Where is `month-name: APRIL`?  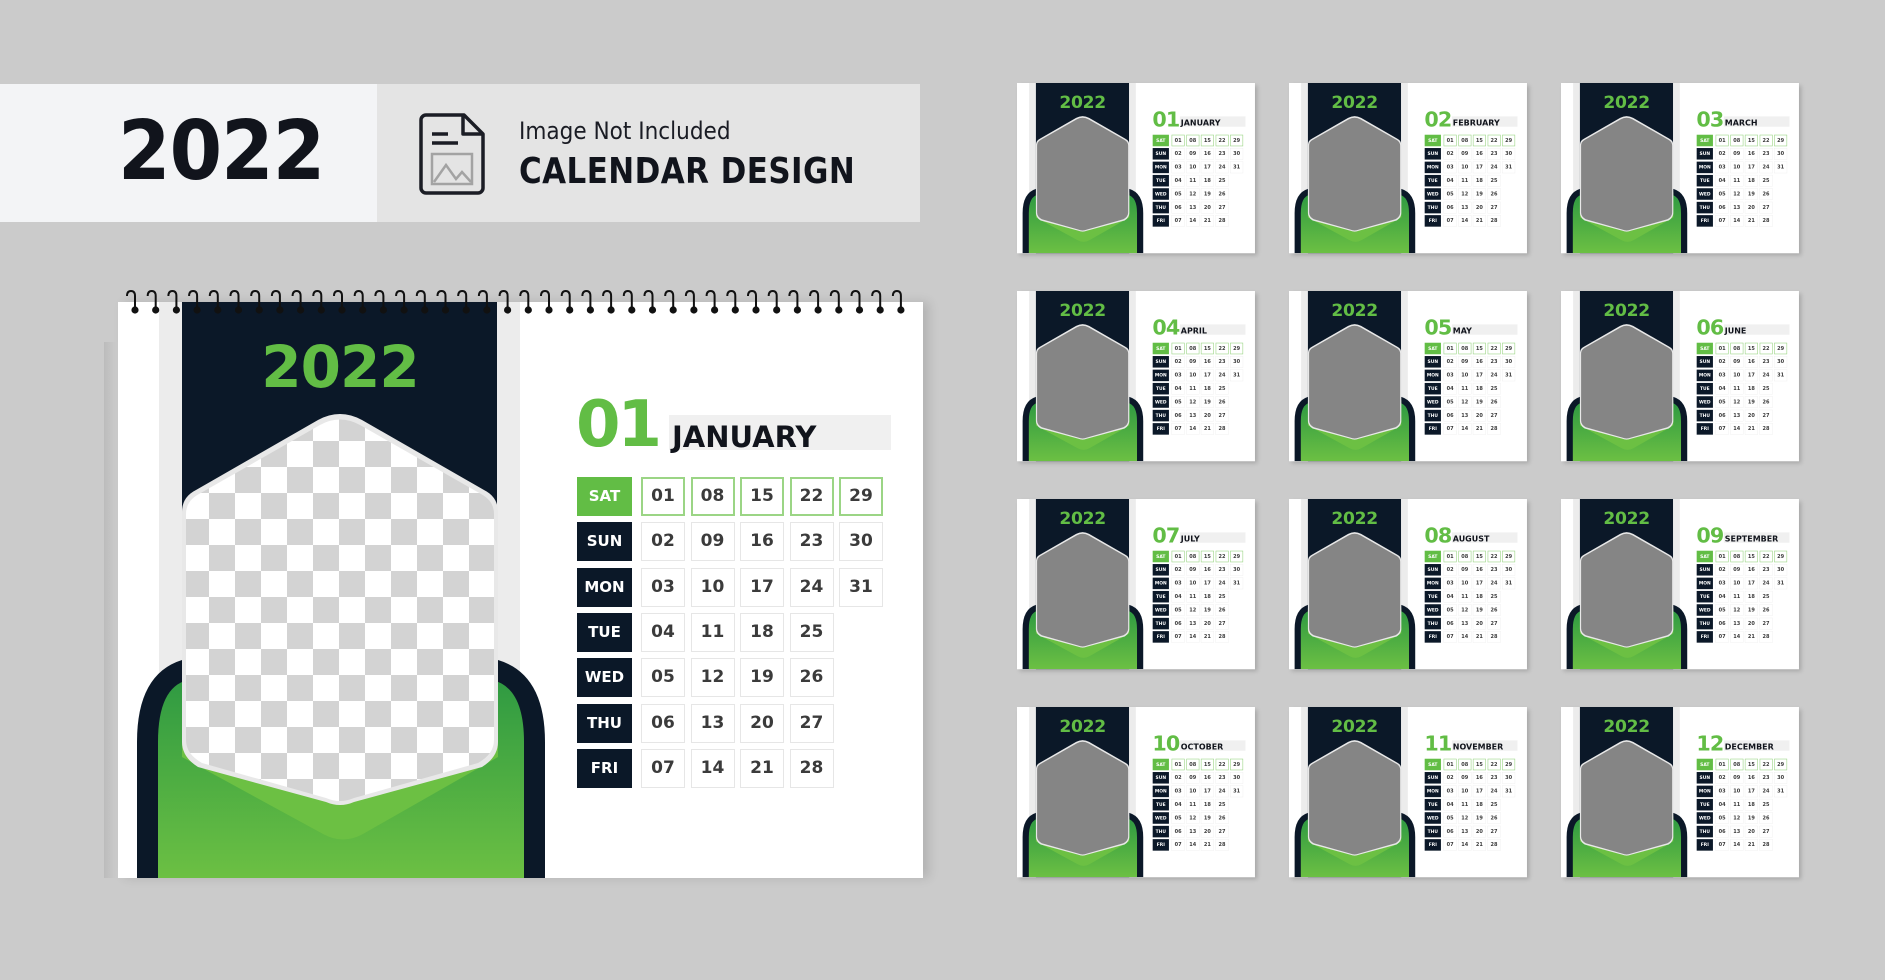 month-name: APRIL is located at coordinates (1193, 331).